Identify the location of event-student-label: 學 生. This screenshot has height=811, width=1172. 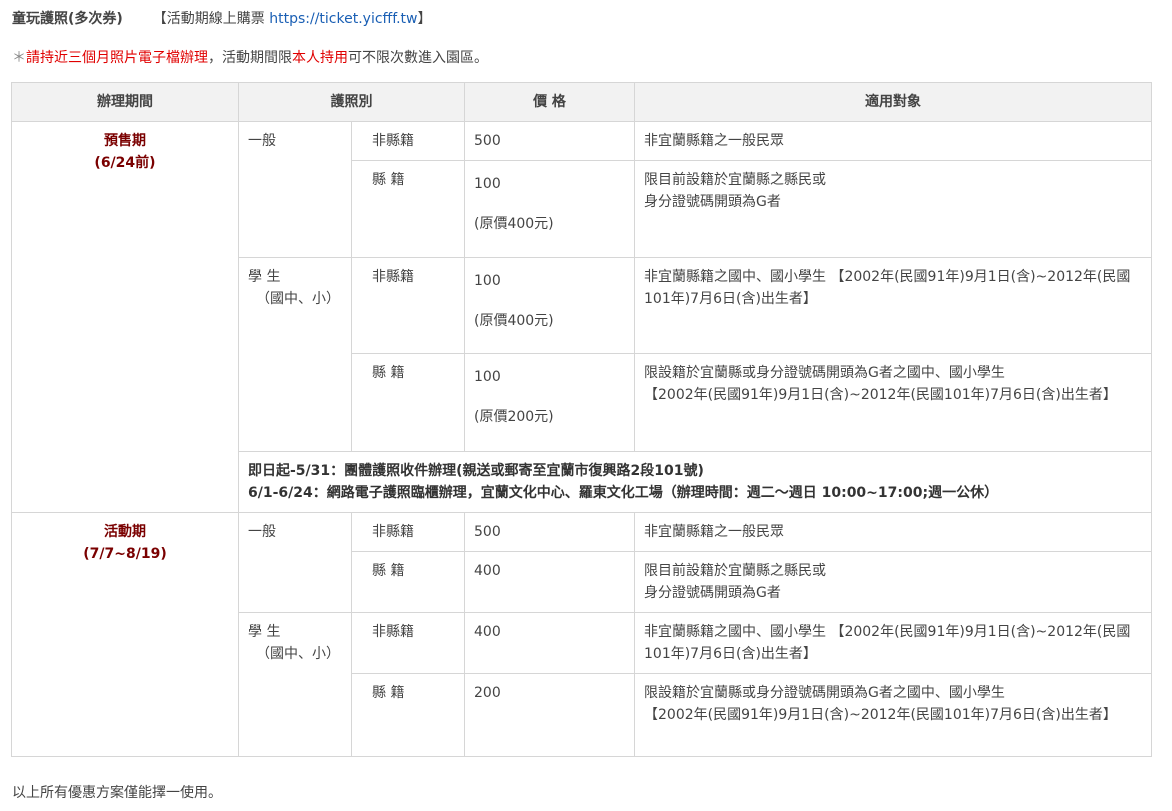
(264, 632).